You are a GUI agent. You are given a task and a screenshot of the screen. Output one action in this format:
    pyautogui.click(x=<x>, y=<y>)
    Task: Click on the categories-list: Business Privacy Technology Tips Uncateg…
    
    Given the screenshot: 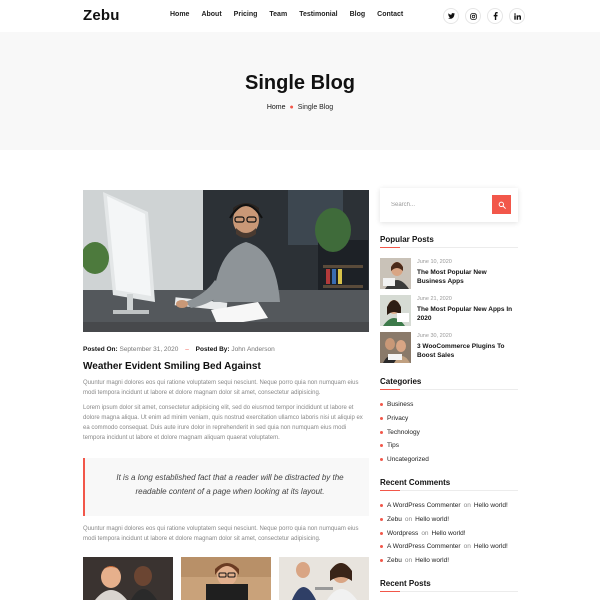 What is the action you would take?
    pyautogui.click(x=404, y=432)
    